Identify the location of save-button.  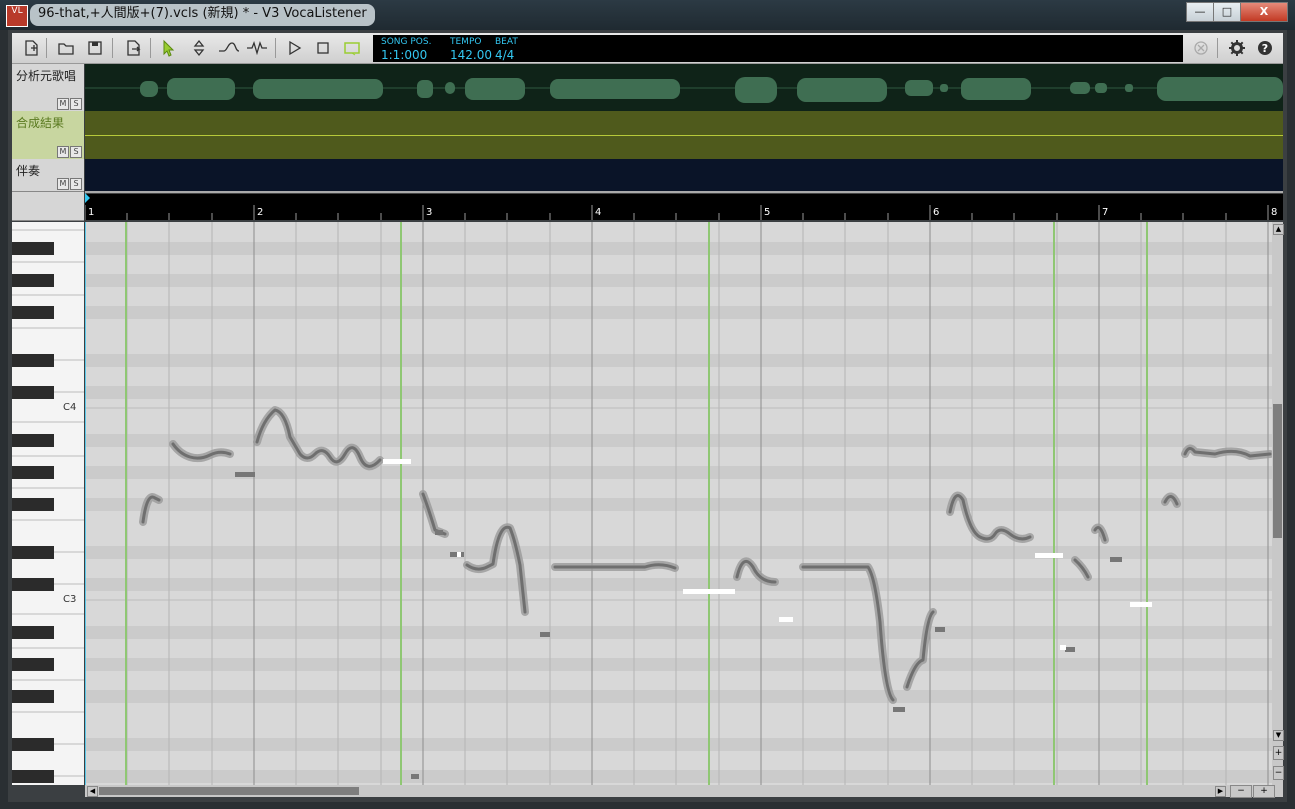
(95, 48).